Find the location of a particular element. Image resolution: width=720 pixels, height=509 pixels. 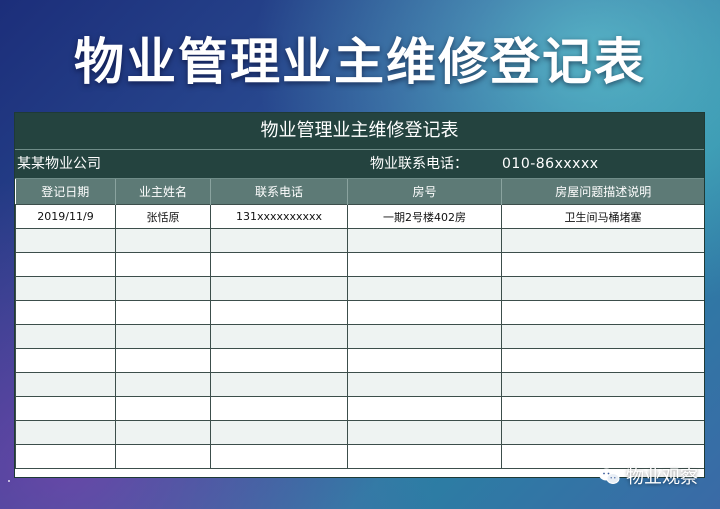

table-header-row: 登记日期 业主姓名 联系电话 房号 房屋问题描述说明 is located at coordinates (359, 192).